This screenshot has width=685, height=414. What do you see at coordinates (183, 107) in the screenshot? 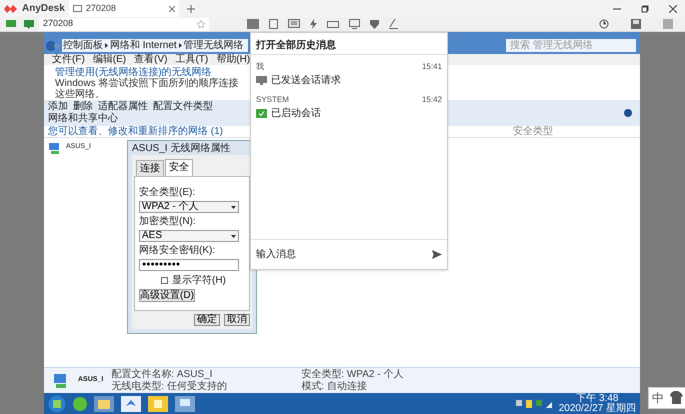
I see `toolbar-button: 配置文件类型` at bounding box center [183, 107].